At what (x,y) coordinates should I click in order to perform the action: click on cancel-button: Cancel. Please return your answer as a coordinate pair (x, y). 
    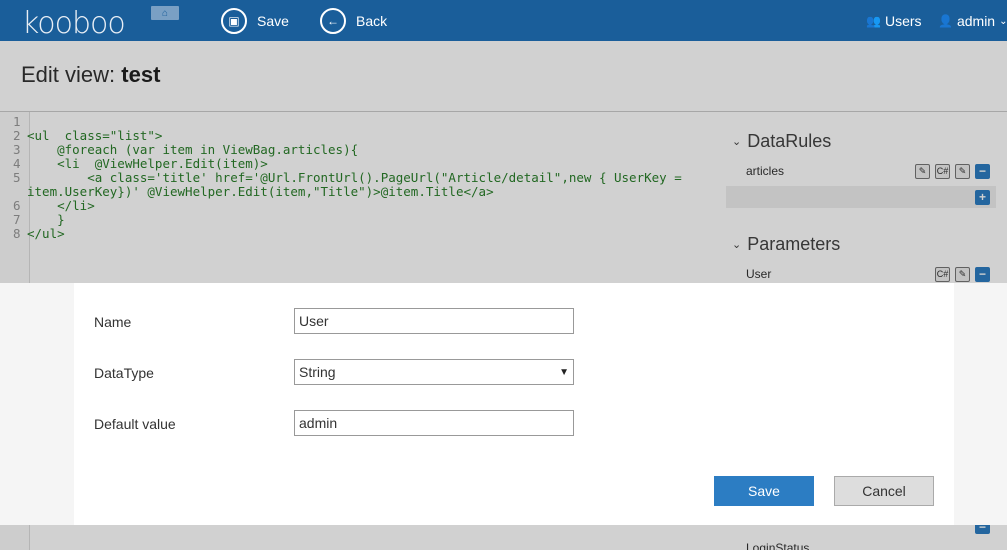
    Looking at the image, I should click on (884, 491).